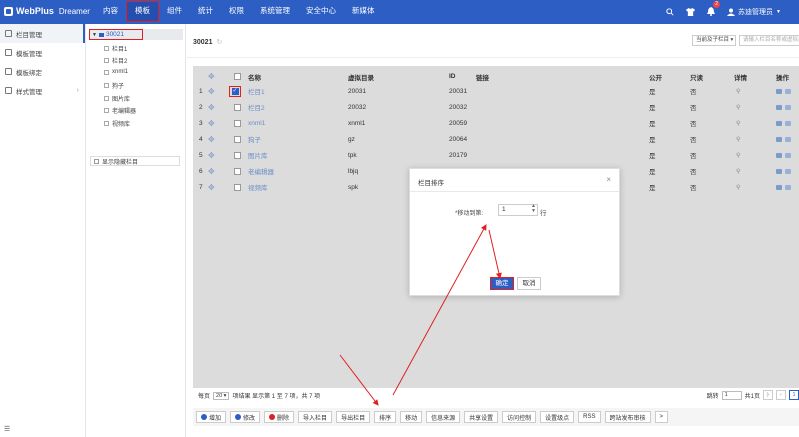  I want to click on row-checkbox: ✓, so click(235, 91).